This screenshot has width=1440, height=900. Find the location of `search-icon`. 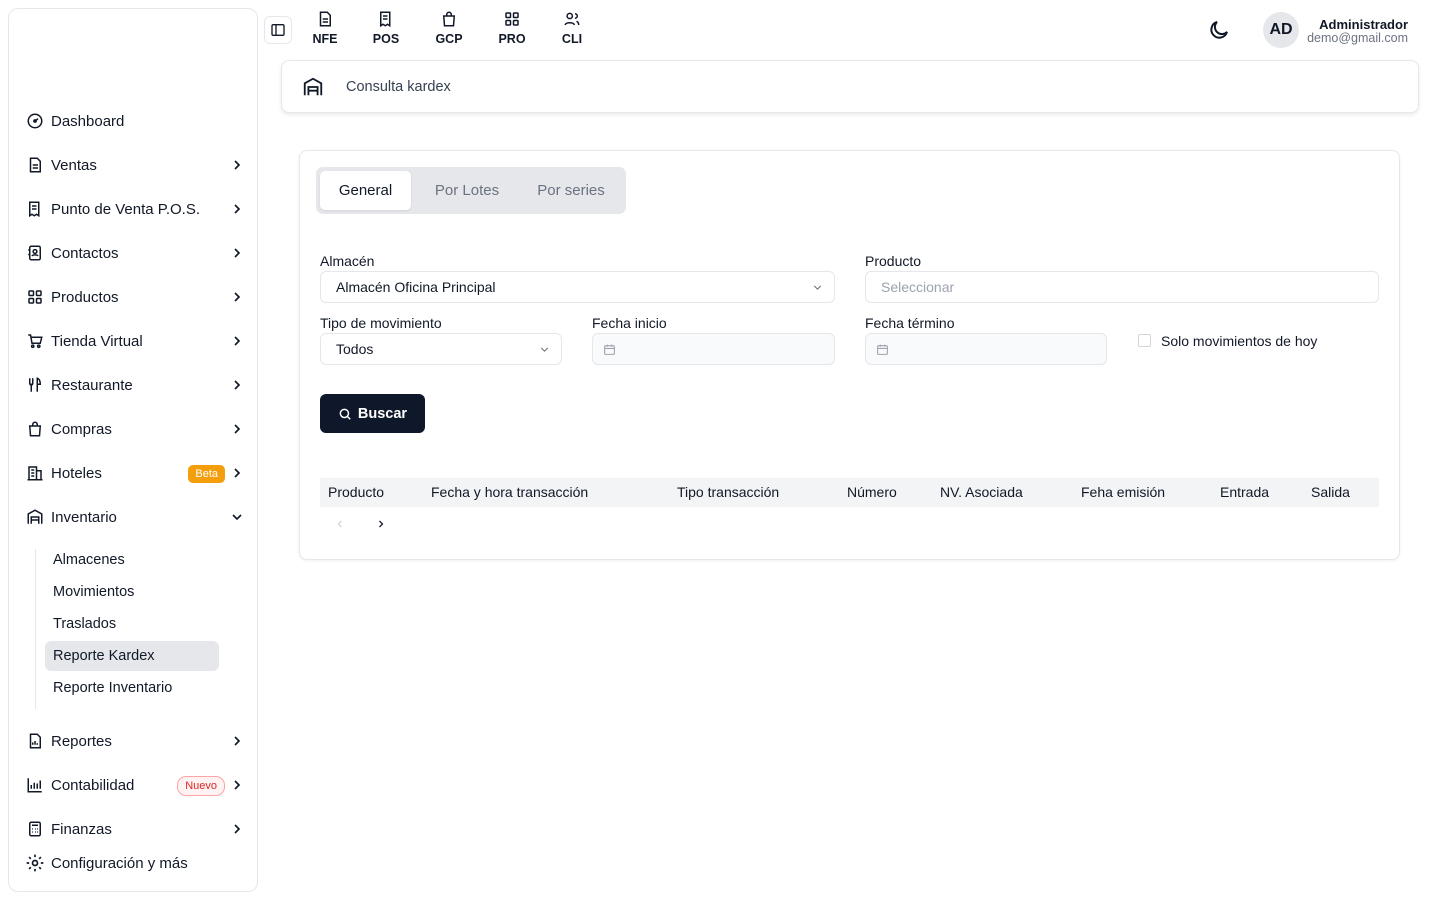

search-icon is located at coordinates (345, 414).